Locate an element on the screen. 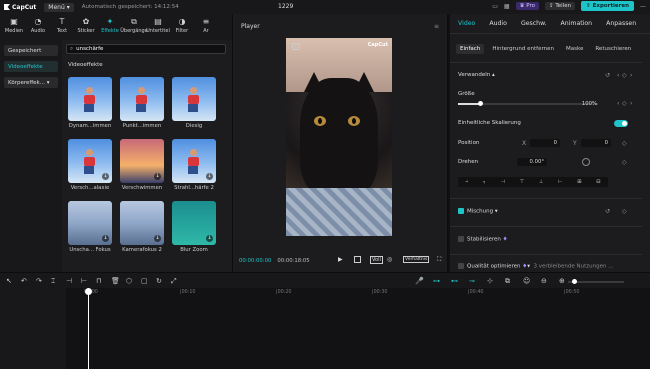 The height and width of the screenshot is (369, 650). stabilize-section: Stabilisieren ♦ is located at coordinates (483, 239).